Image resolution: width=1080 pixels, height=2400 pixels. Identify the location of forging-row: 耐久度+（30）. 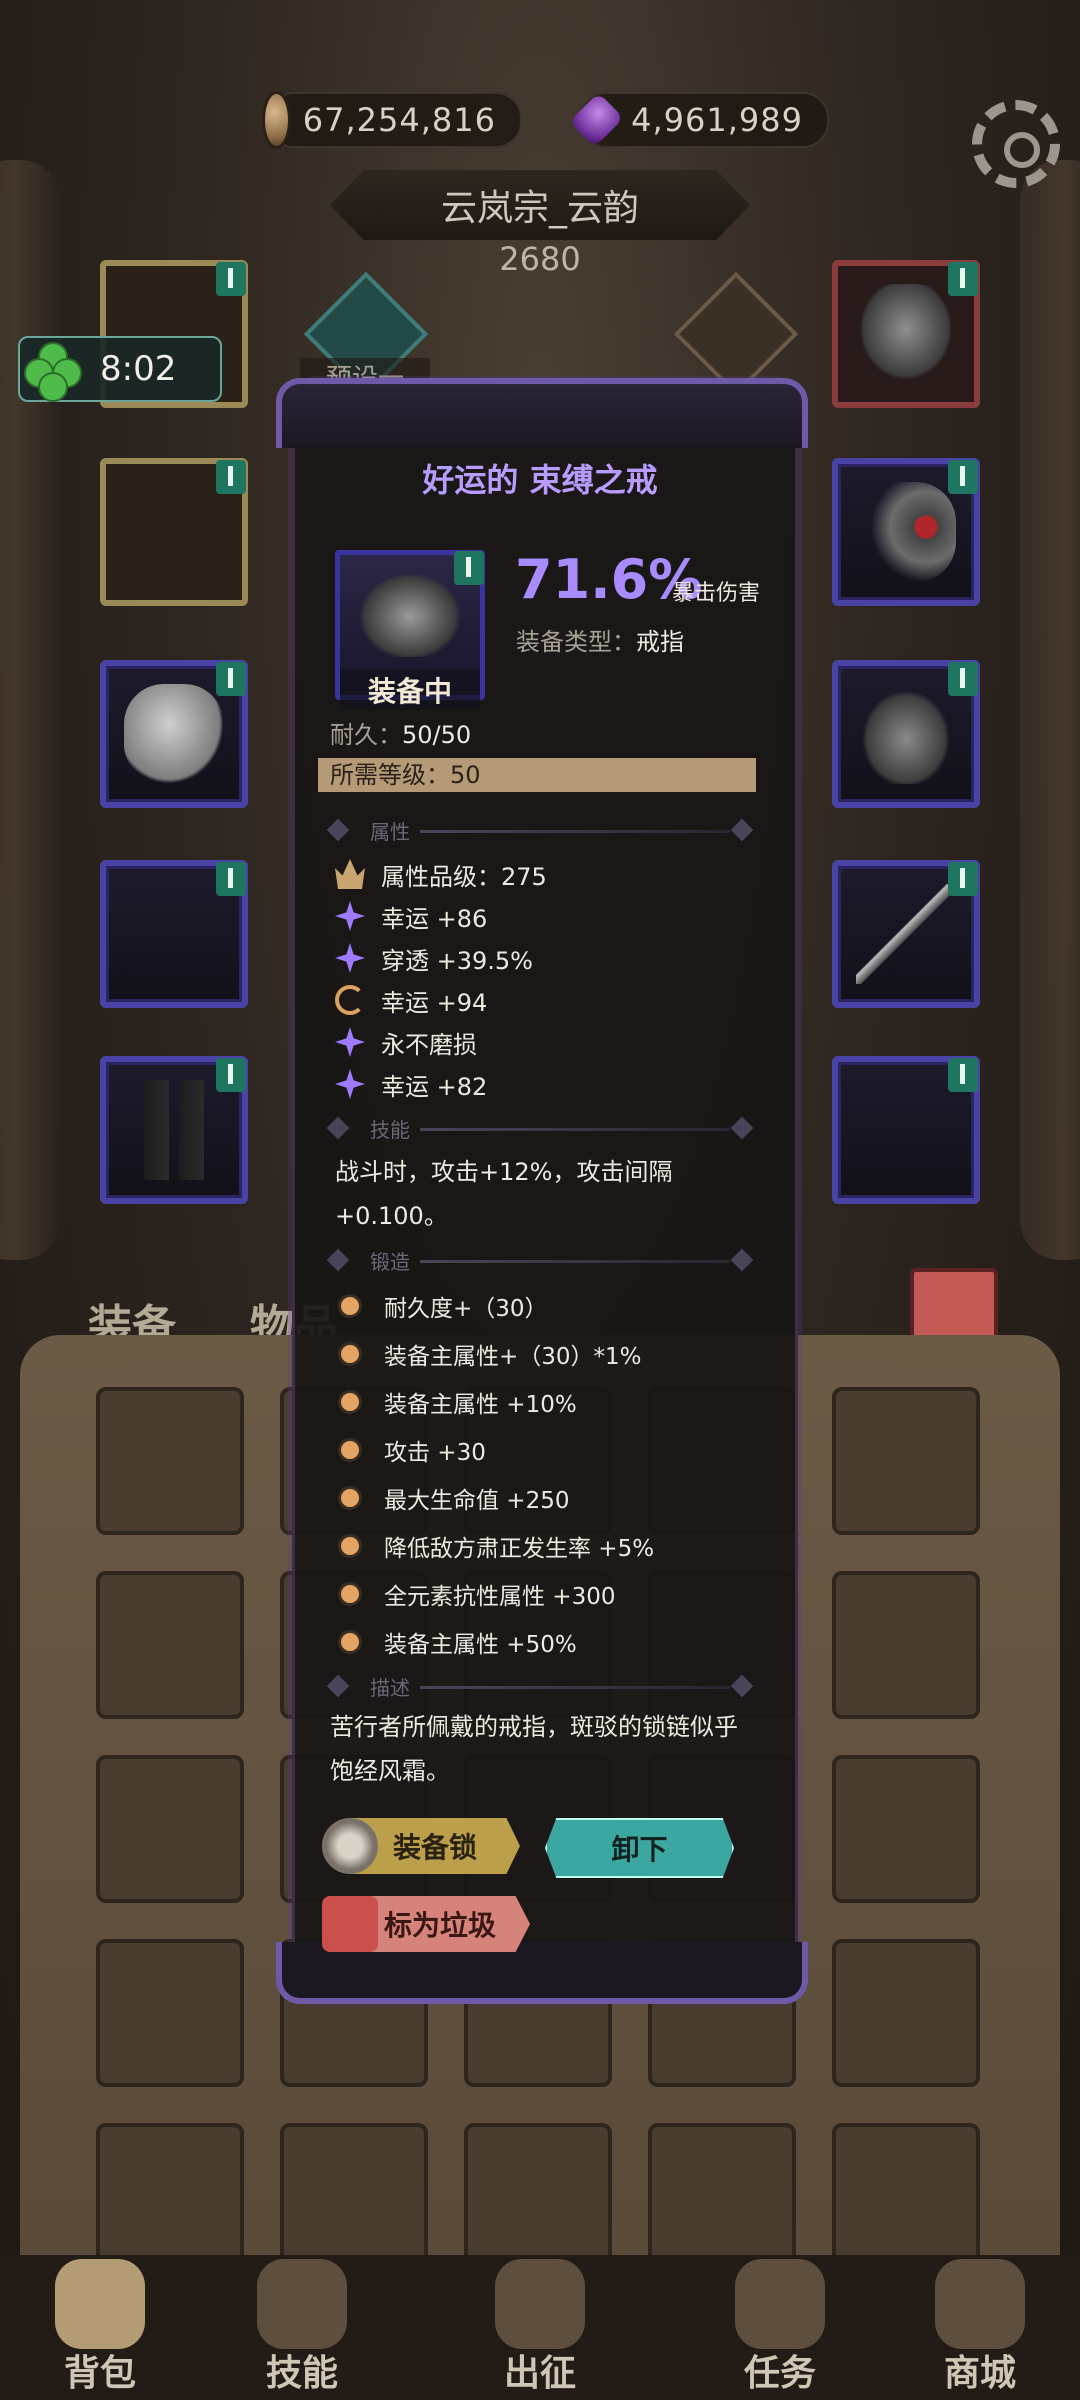
(443, 1306).